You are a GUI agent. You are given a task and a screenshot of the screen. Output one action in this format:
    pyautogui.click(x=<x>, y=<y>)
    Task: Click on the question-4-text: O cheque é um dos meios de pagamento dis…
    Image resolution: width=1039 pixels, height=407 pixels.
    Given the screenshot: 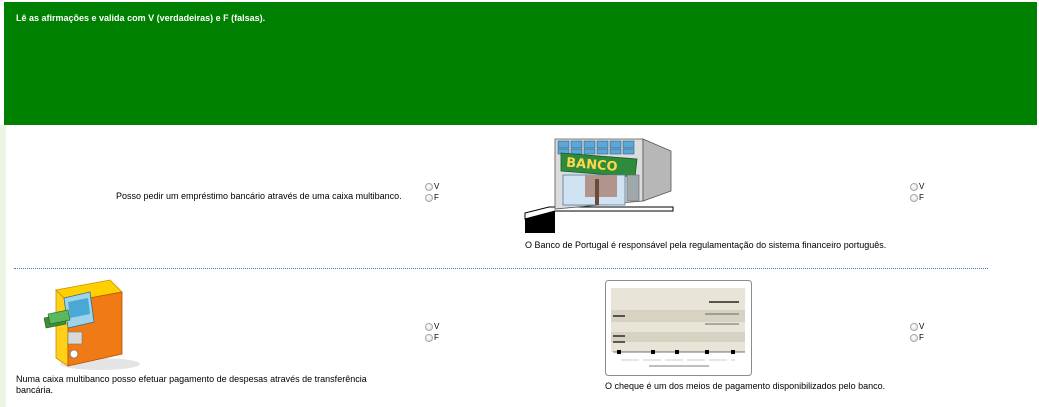 What is the action you would take?
    pyautogui.click(x=745, y=386)
    